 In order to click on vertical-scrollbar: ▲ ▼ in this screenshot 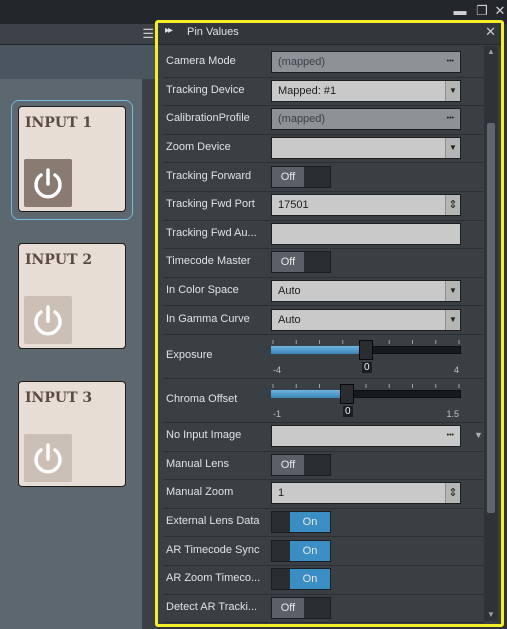, I will do `click(491, 333)`.